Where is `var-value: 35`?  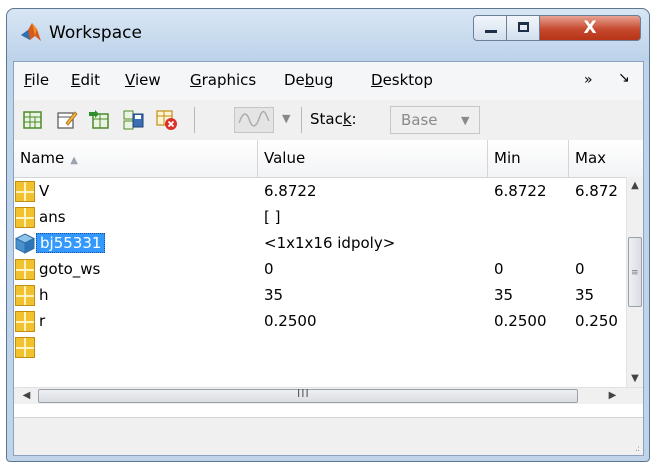
var-value: 35 is located at coordinates (274, 295).